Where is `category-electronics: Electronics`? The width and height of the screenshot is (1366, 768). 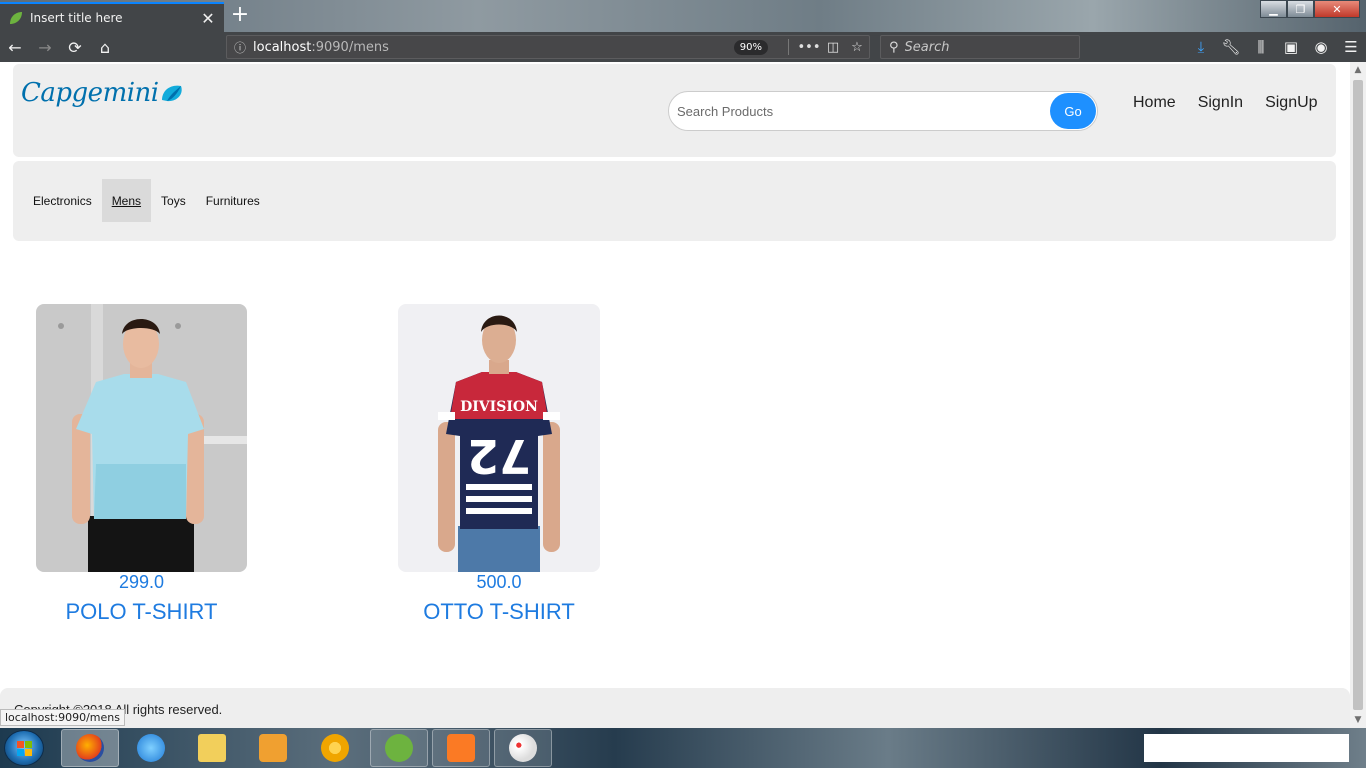
category-electronics: Electronics is located at coordinates (62, 200).